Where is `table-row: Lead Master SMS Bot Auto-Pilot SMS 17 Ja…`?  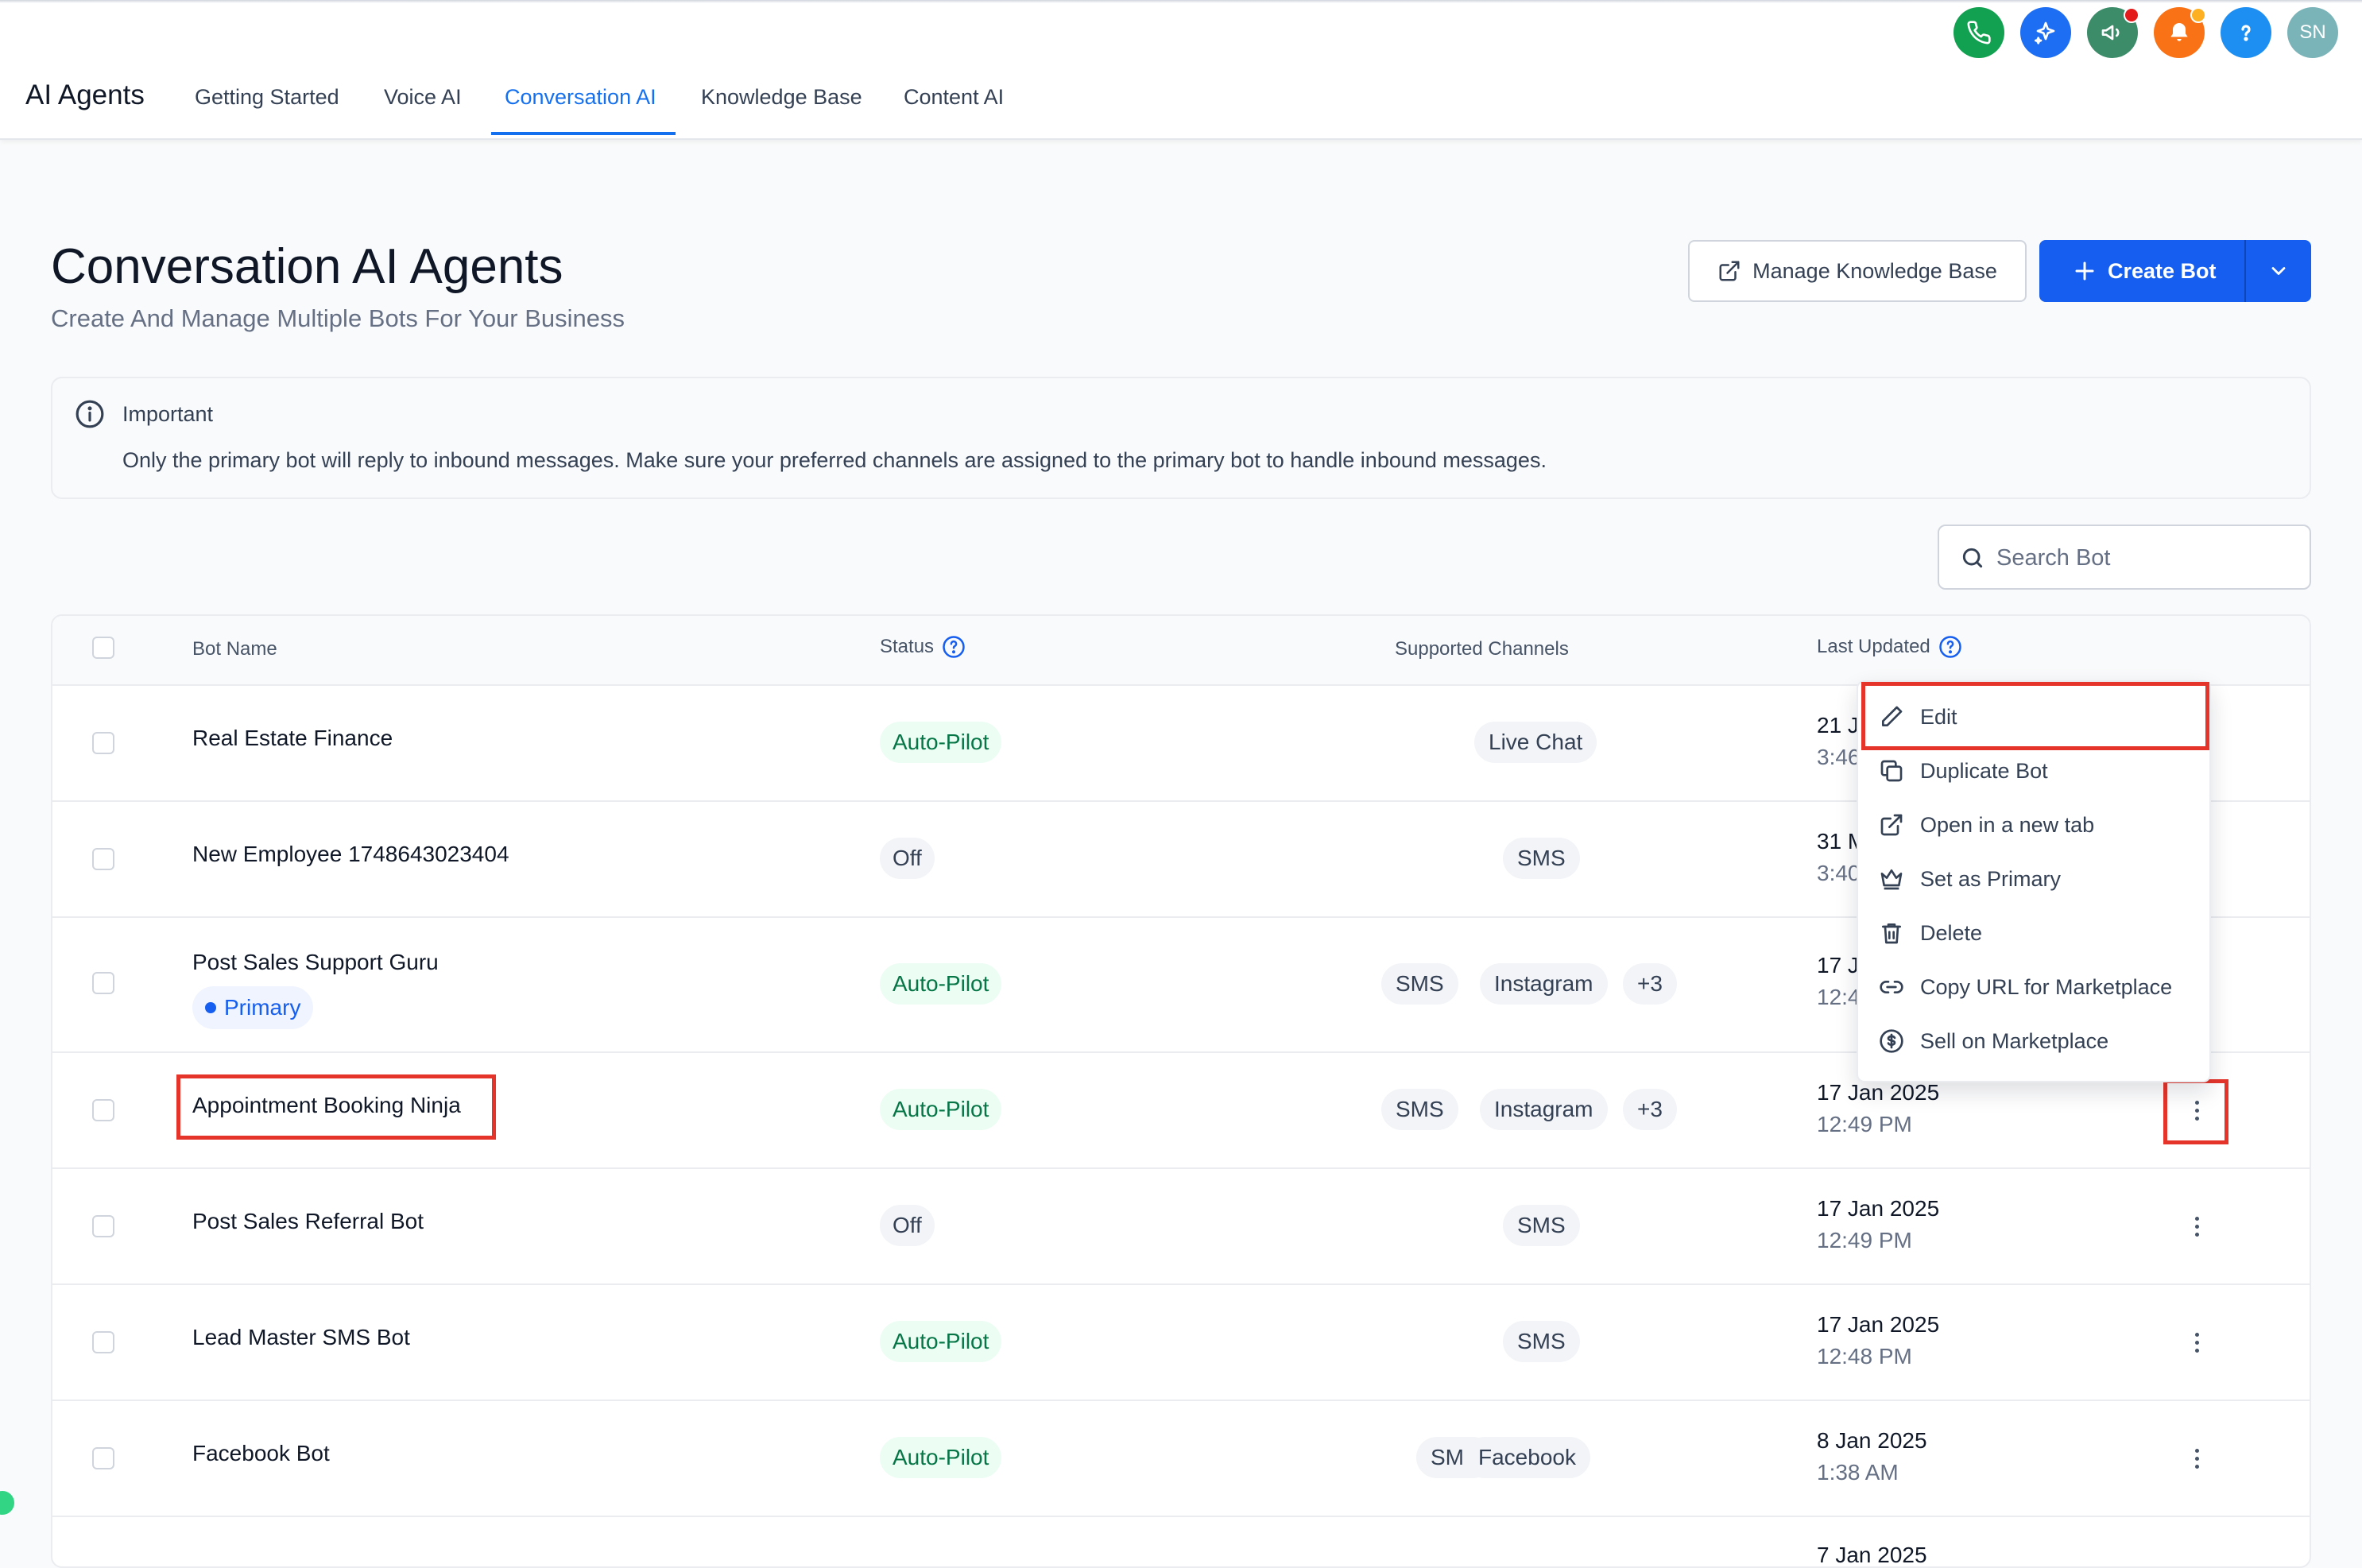
table-row: Lead Master SMS Bot Auto-Pilot SMS 17 Ja… is located at coordinates (1181, 1342).